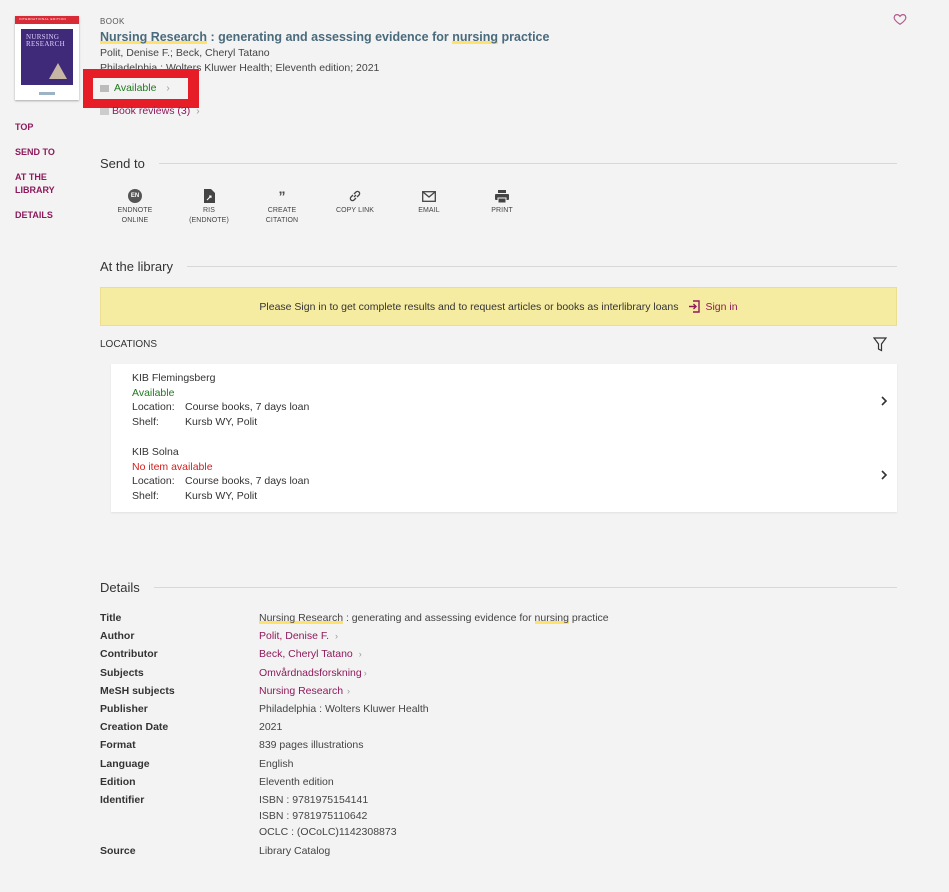  I want to click on sign-in-link: Sign in, so click(713, 306).